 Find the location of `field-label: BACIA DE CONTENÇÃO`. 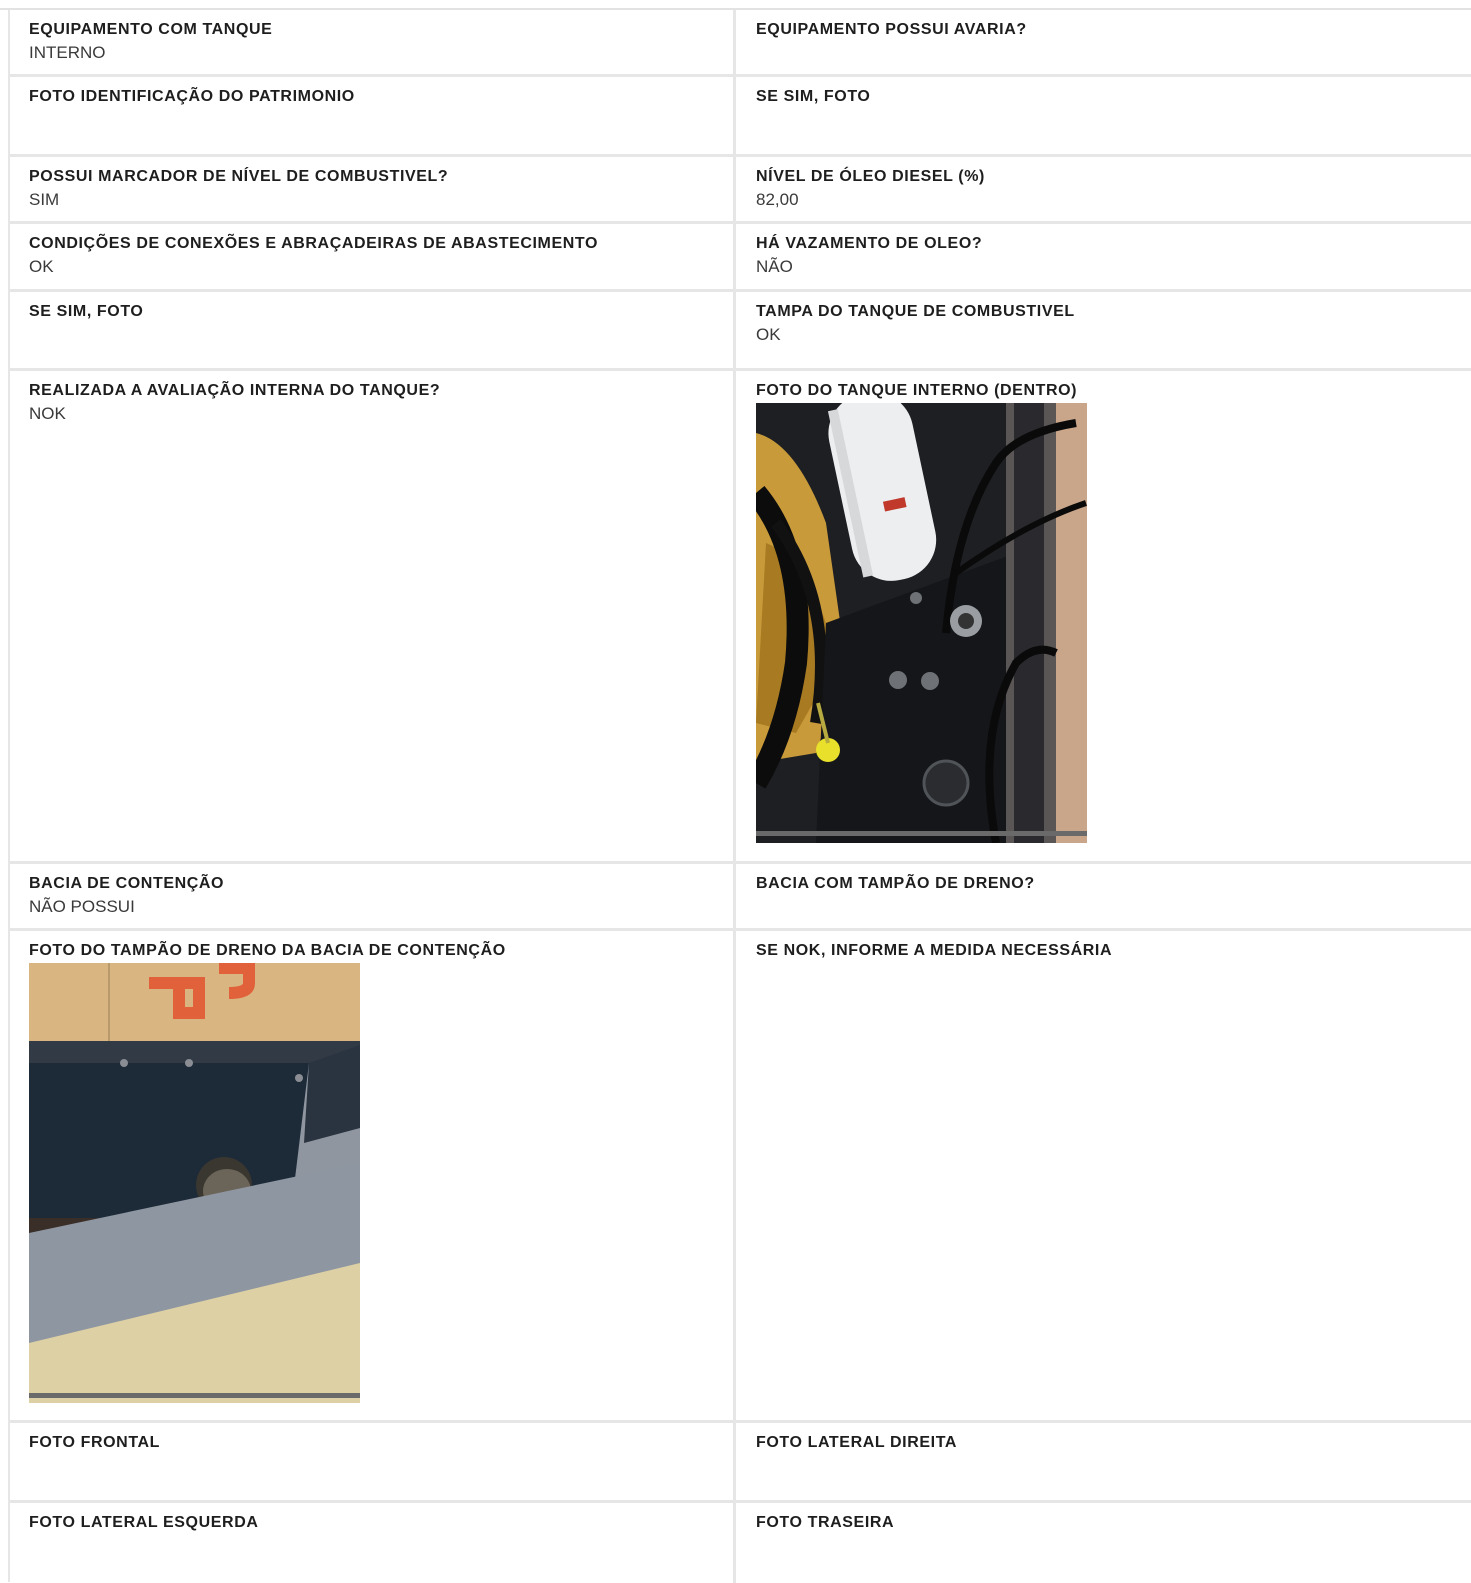

field-label: BACIA DE CONTENÇÃO is located at coordinates (127, 883).